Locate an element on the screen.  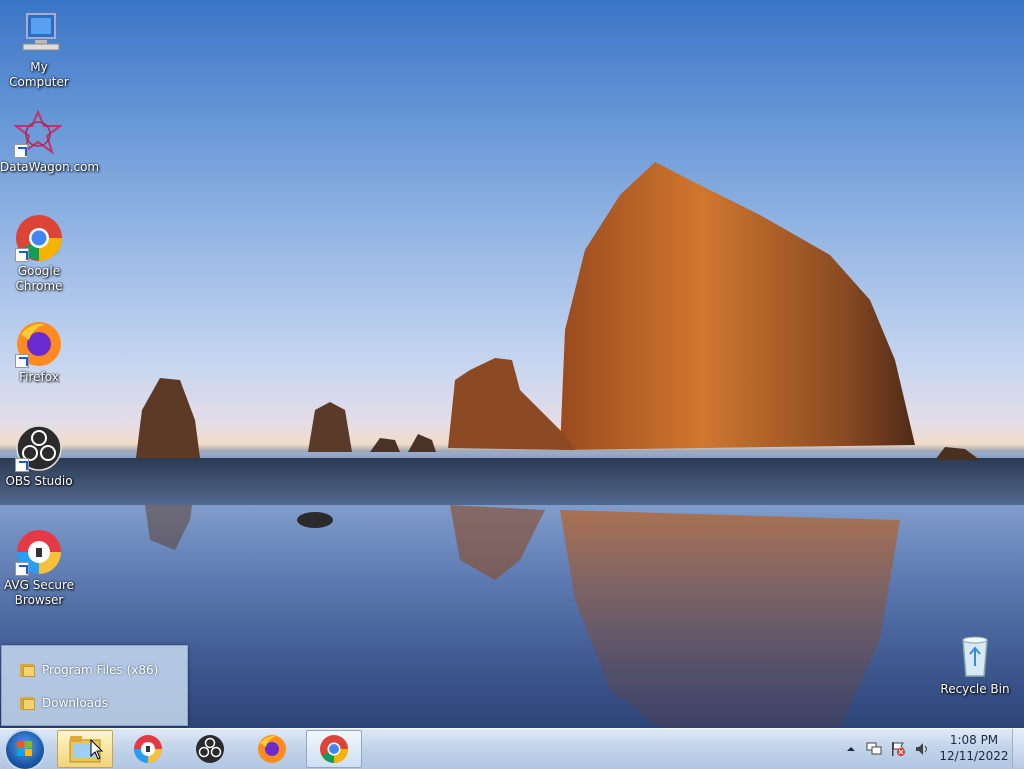
action-center-tray-icon is located at coordinates (898, 749).